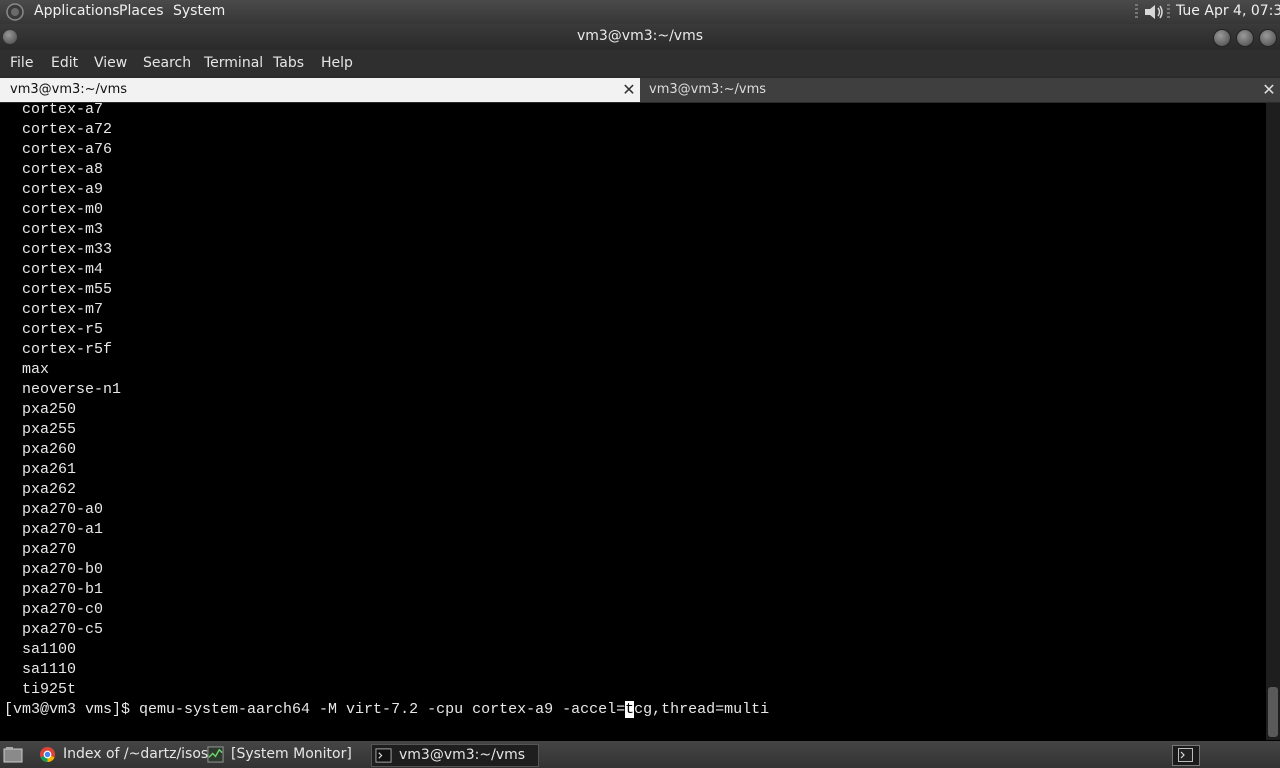 Image resolution: width=1280 pixels, height=768 pixels. What do you see at coordinates (21, 63) in the screenshot?
I see `menu-file: File` at bounding box center [21, 63].